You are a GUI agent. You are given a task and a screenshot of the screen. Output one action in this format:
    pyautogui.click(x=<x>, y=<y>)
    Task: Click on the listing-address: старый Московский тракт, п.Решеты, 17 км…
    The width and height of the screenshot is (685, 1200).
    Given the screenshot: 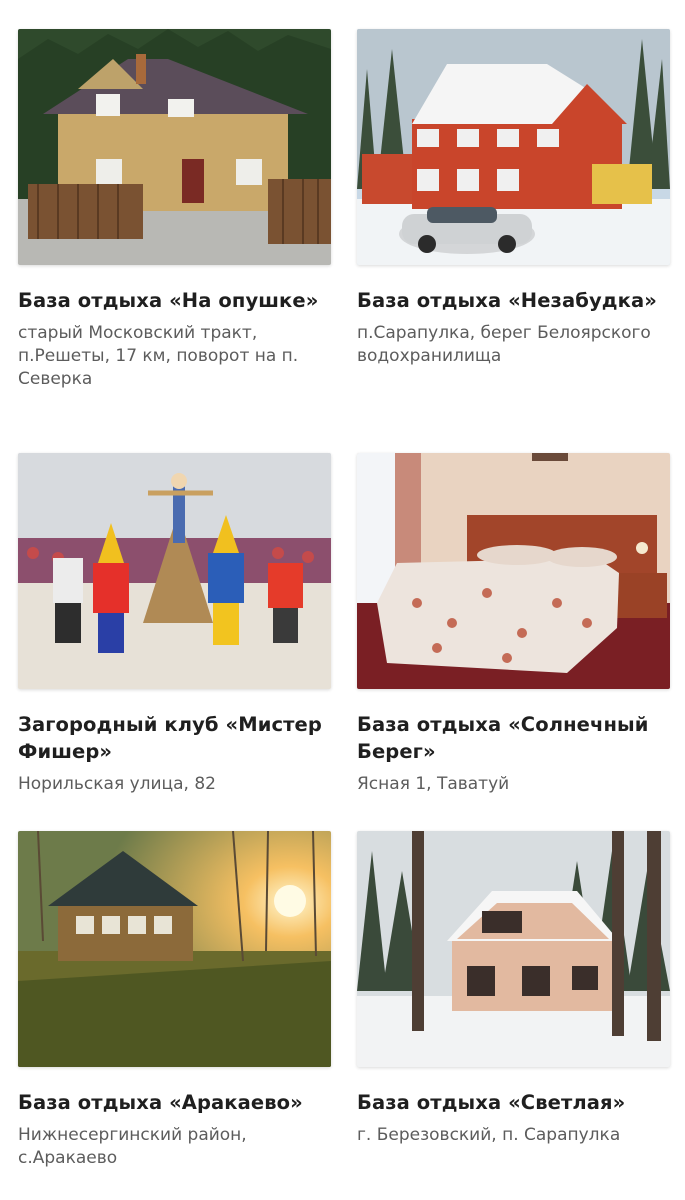 What is the action you would take?
    pyautogui.click(x=158, y=356)
    